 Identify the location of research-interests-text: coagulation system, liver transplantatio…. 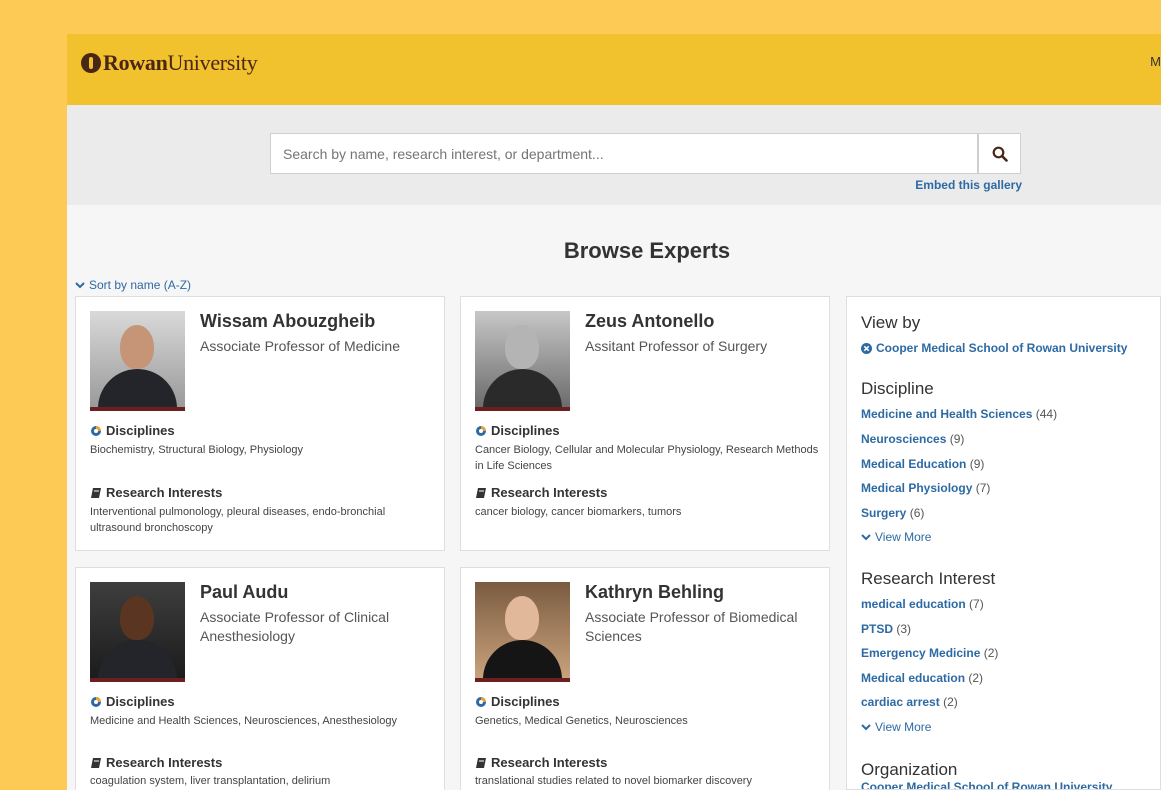
(210, 781).